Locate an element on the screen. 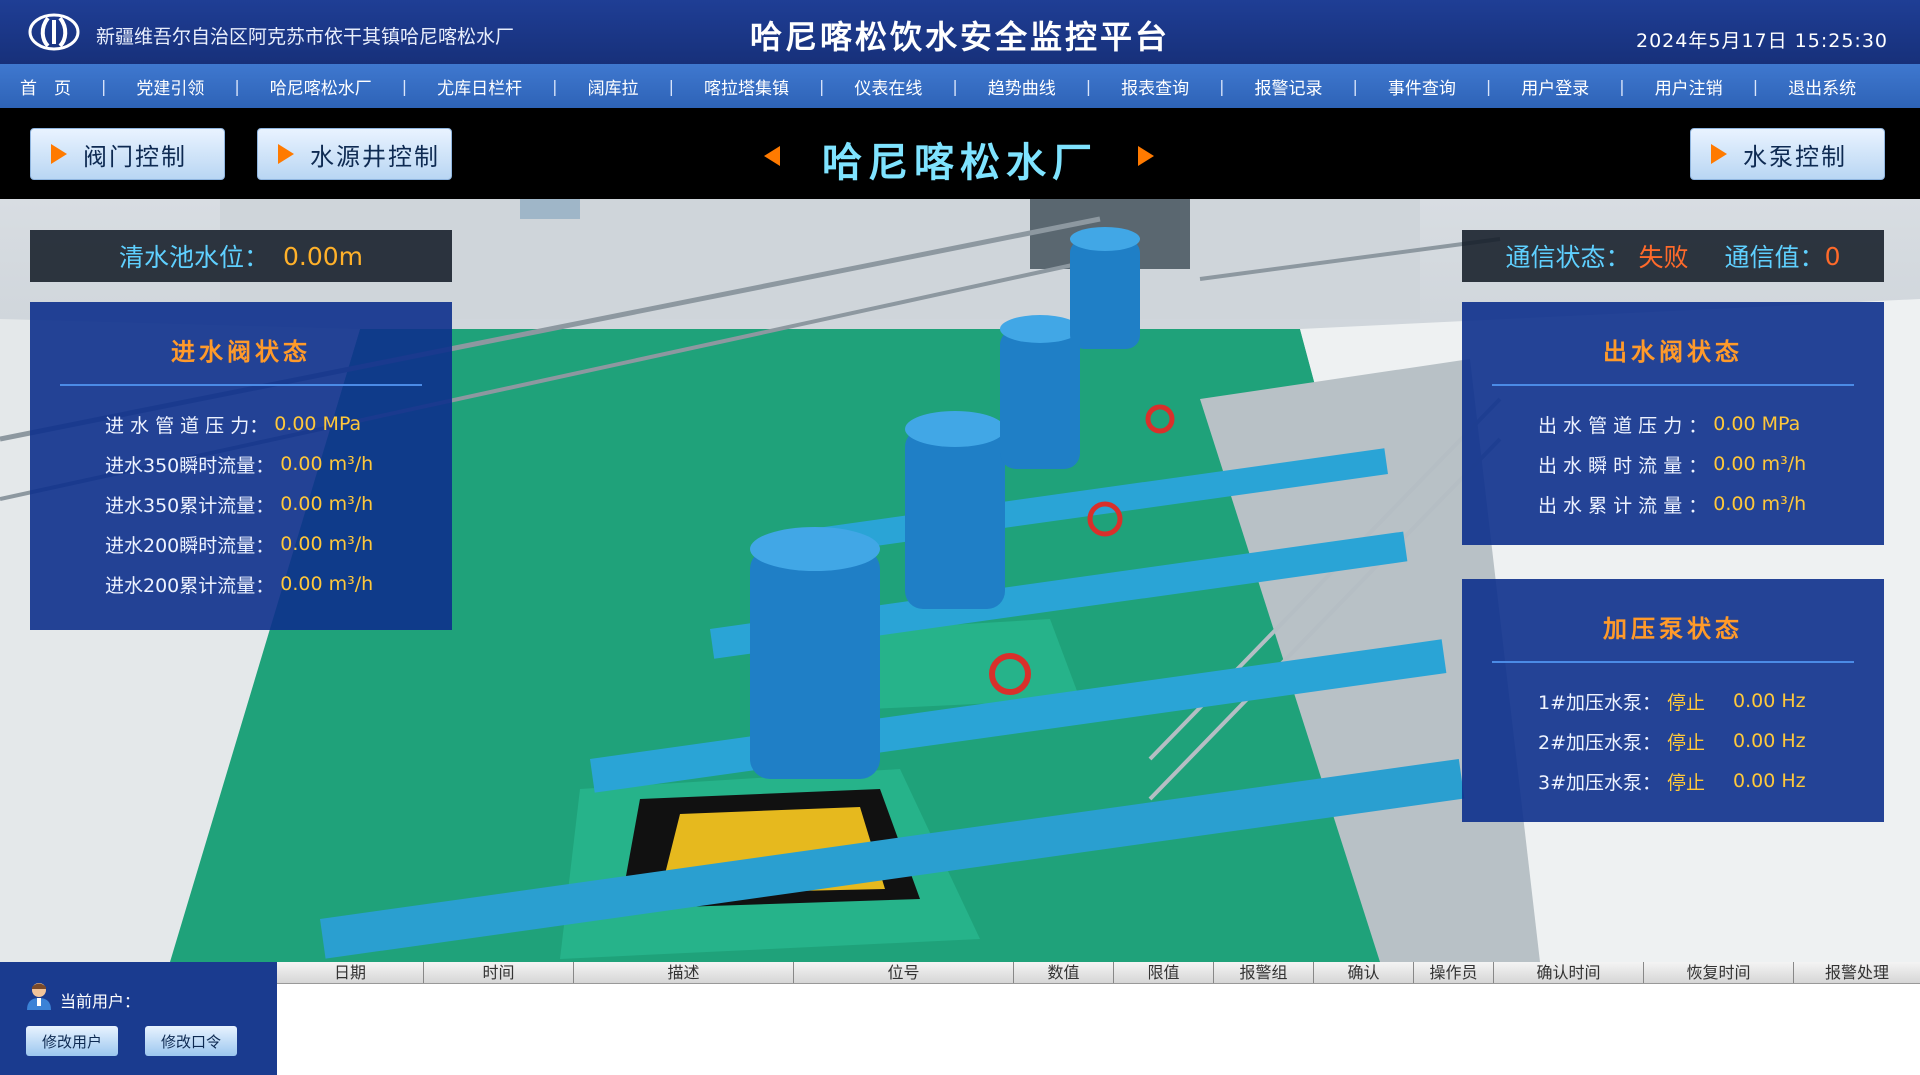  next-arrow-icon is located at coordinates (1146, 156).